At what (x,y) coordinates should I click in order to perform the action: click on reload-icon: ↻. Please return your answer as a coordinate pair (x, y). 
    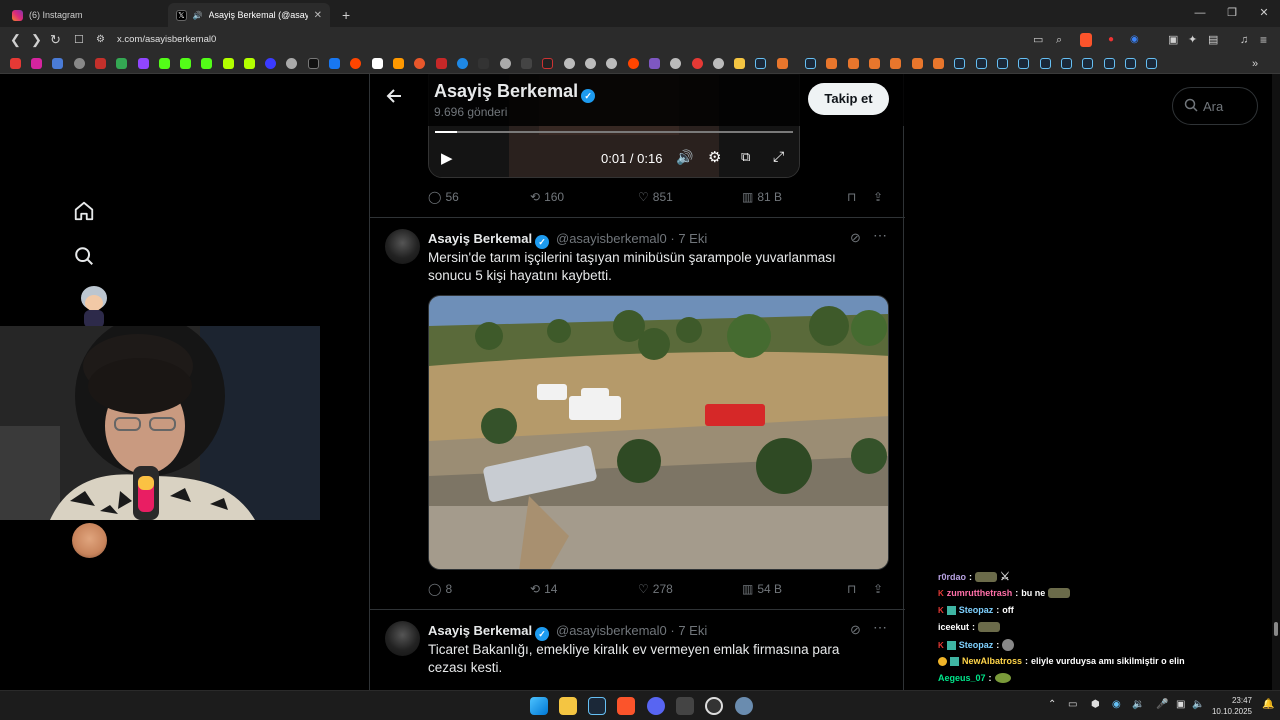
    Looking at the image, I should click on (55, 40).